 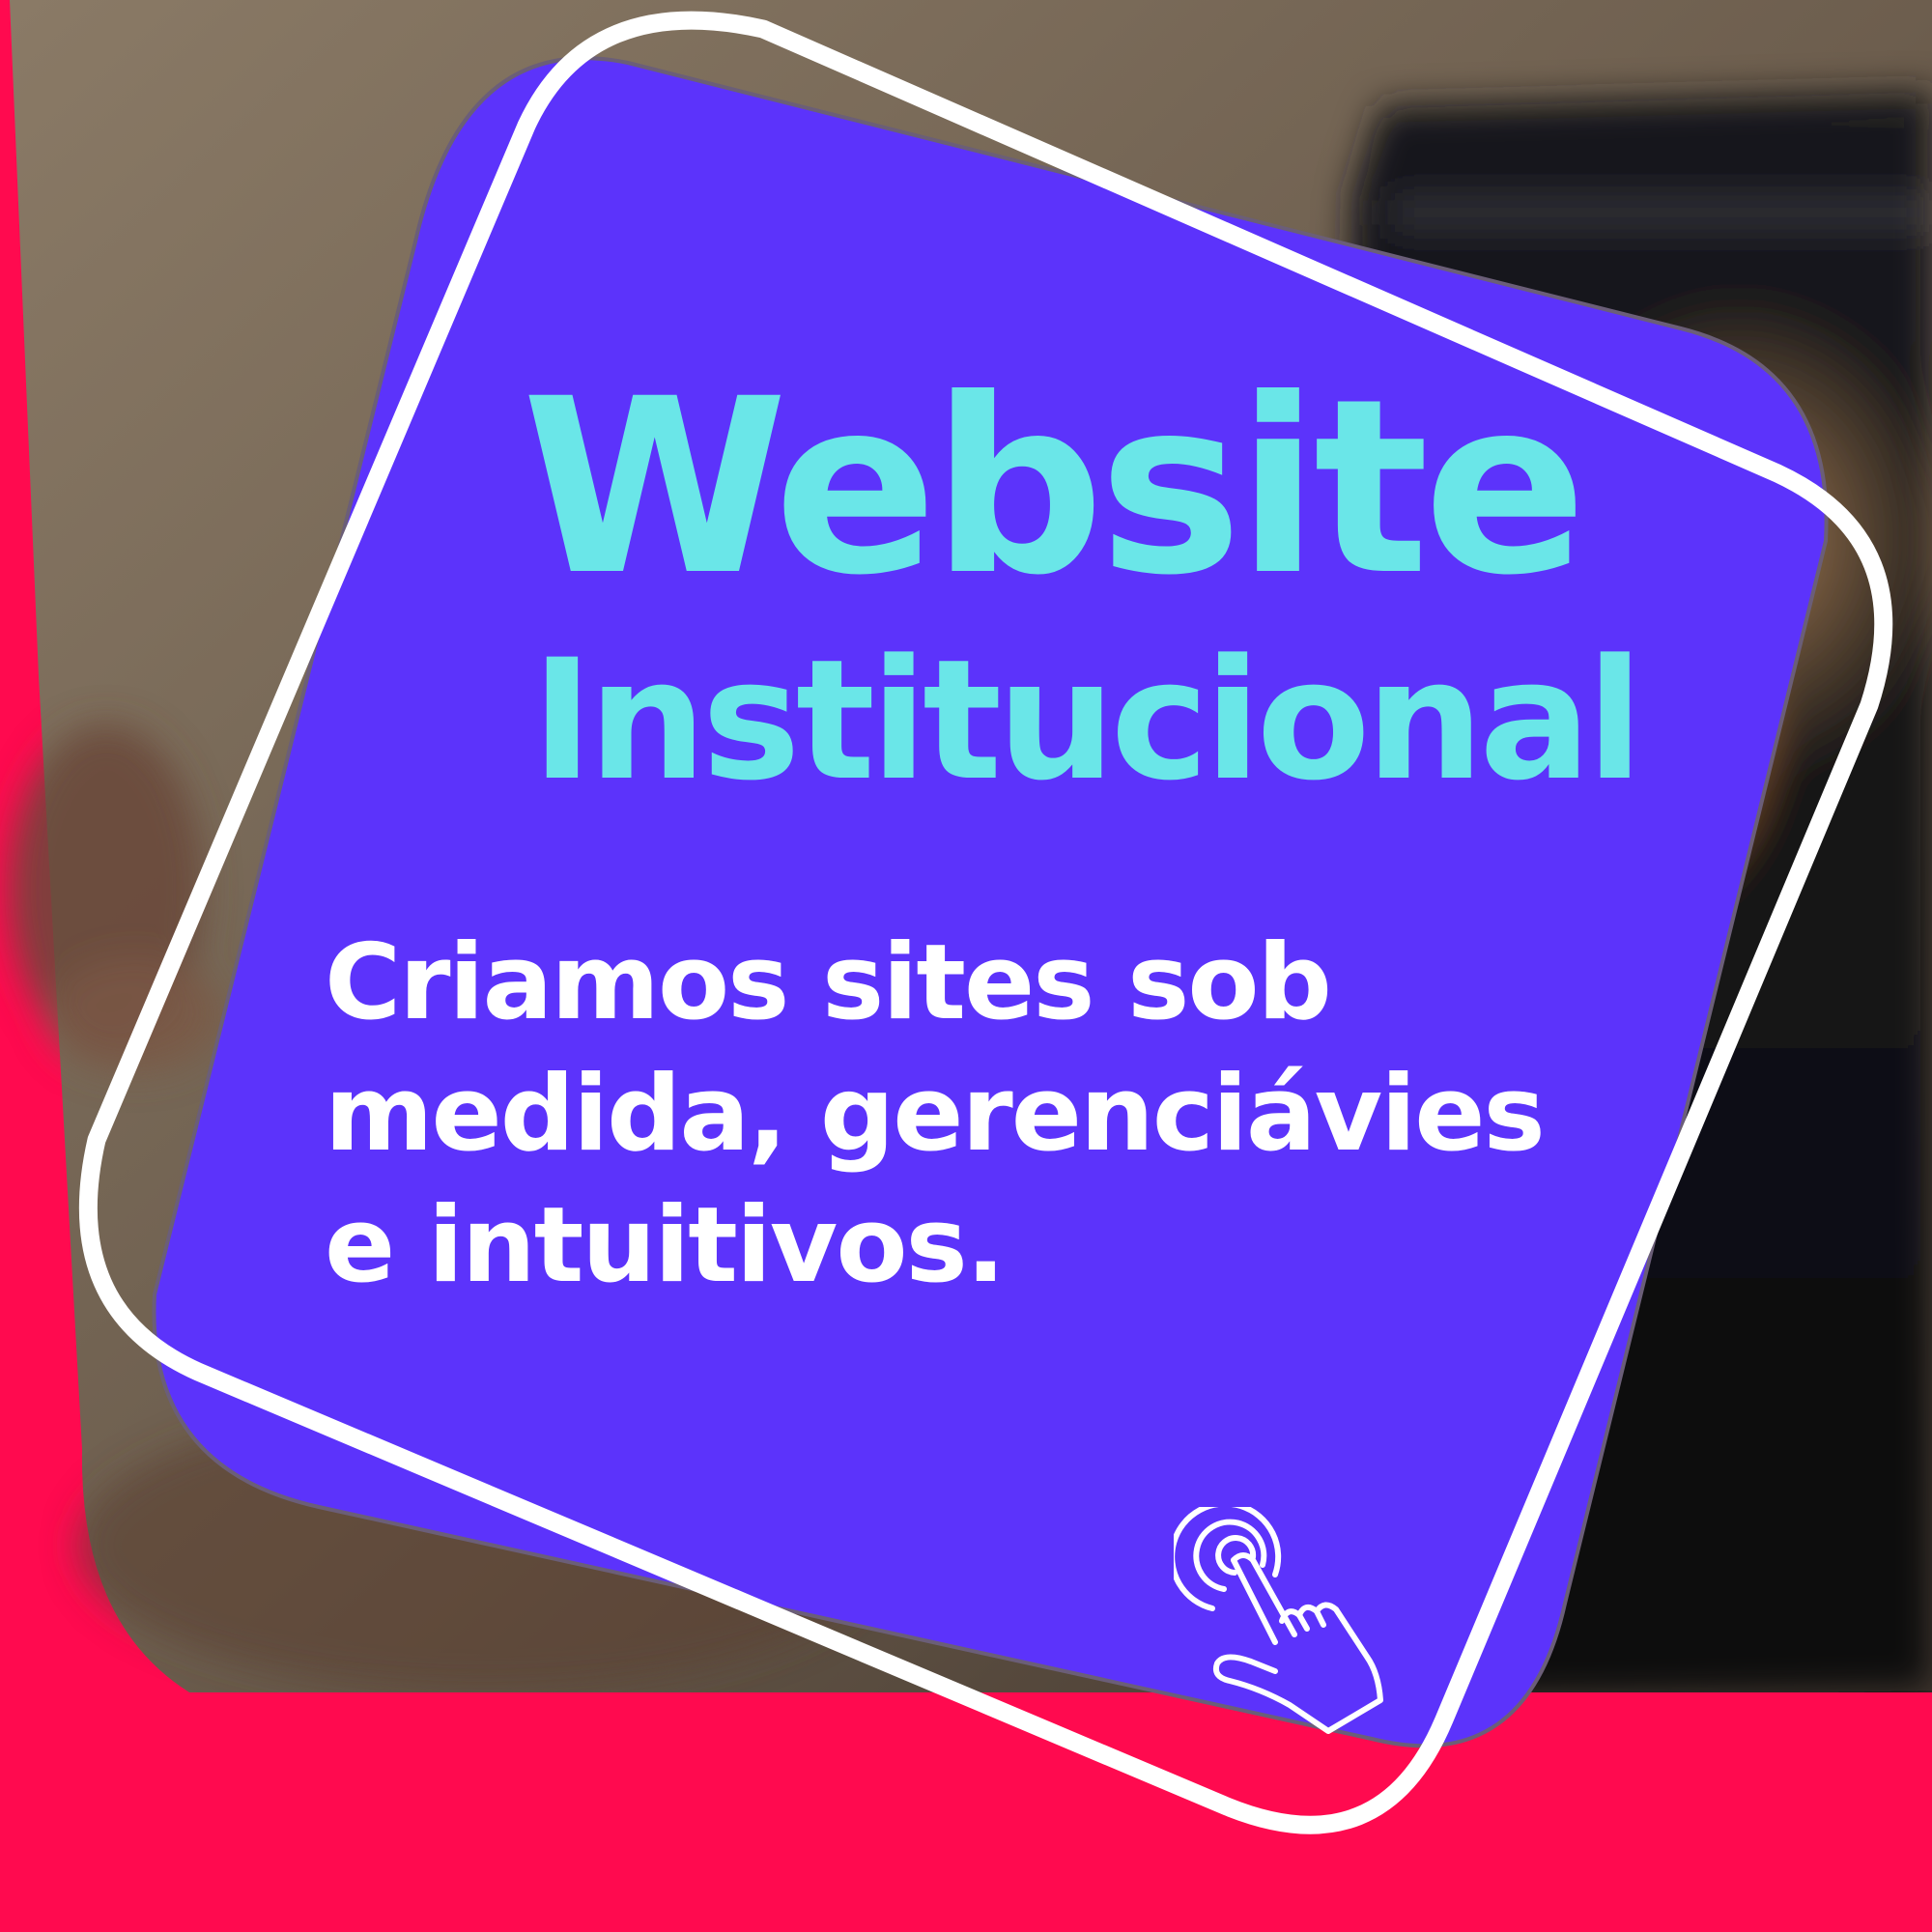 I want to click on body-line-3: e intuitivos., so click(x=665, y=1245).